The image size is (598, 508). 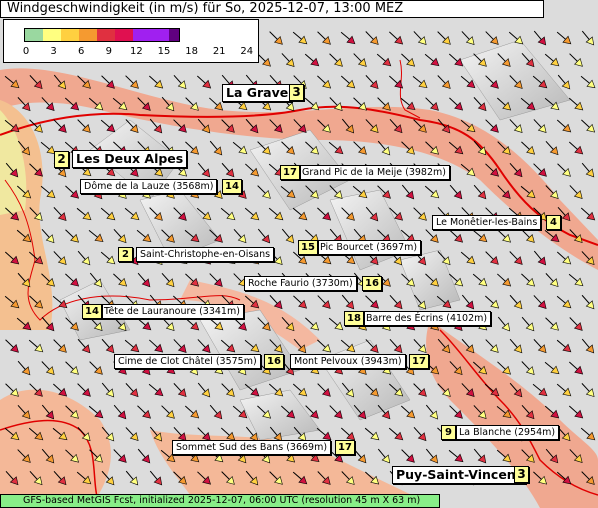 I want to click on legend-color-scale, so click(x=102, y=35).